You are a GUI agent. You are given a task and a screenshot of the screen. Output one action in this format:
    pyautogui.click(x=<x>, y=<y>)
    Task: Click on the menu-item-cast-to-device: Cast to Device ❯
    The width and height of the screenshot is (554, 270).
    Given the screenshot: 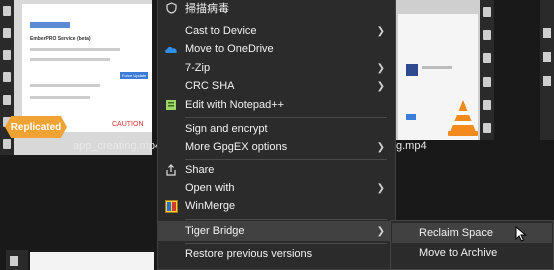 What is the action you would take?
    pyautogui.click(x=276, y=31)
    